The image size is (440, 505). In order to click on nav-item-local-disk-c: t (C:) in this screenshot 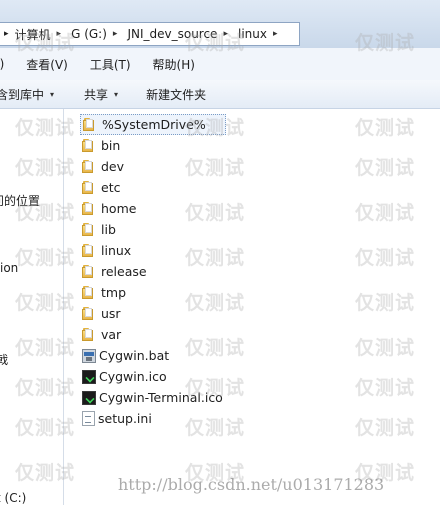, I will do `click(13, 498)`.